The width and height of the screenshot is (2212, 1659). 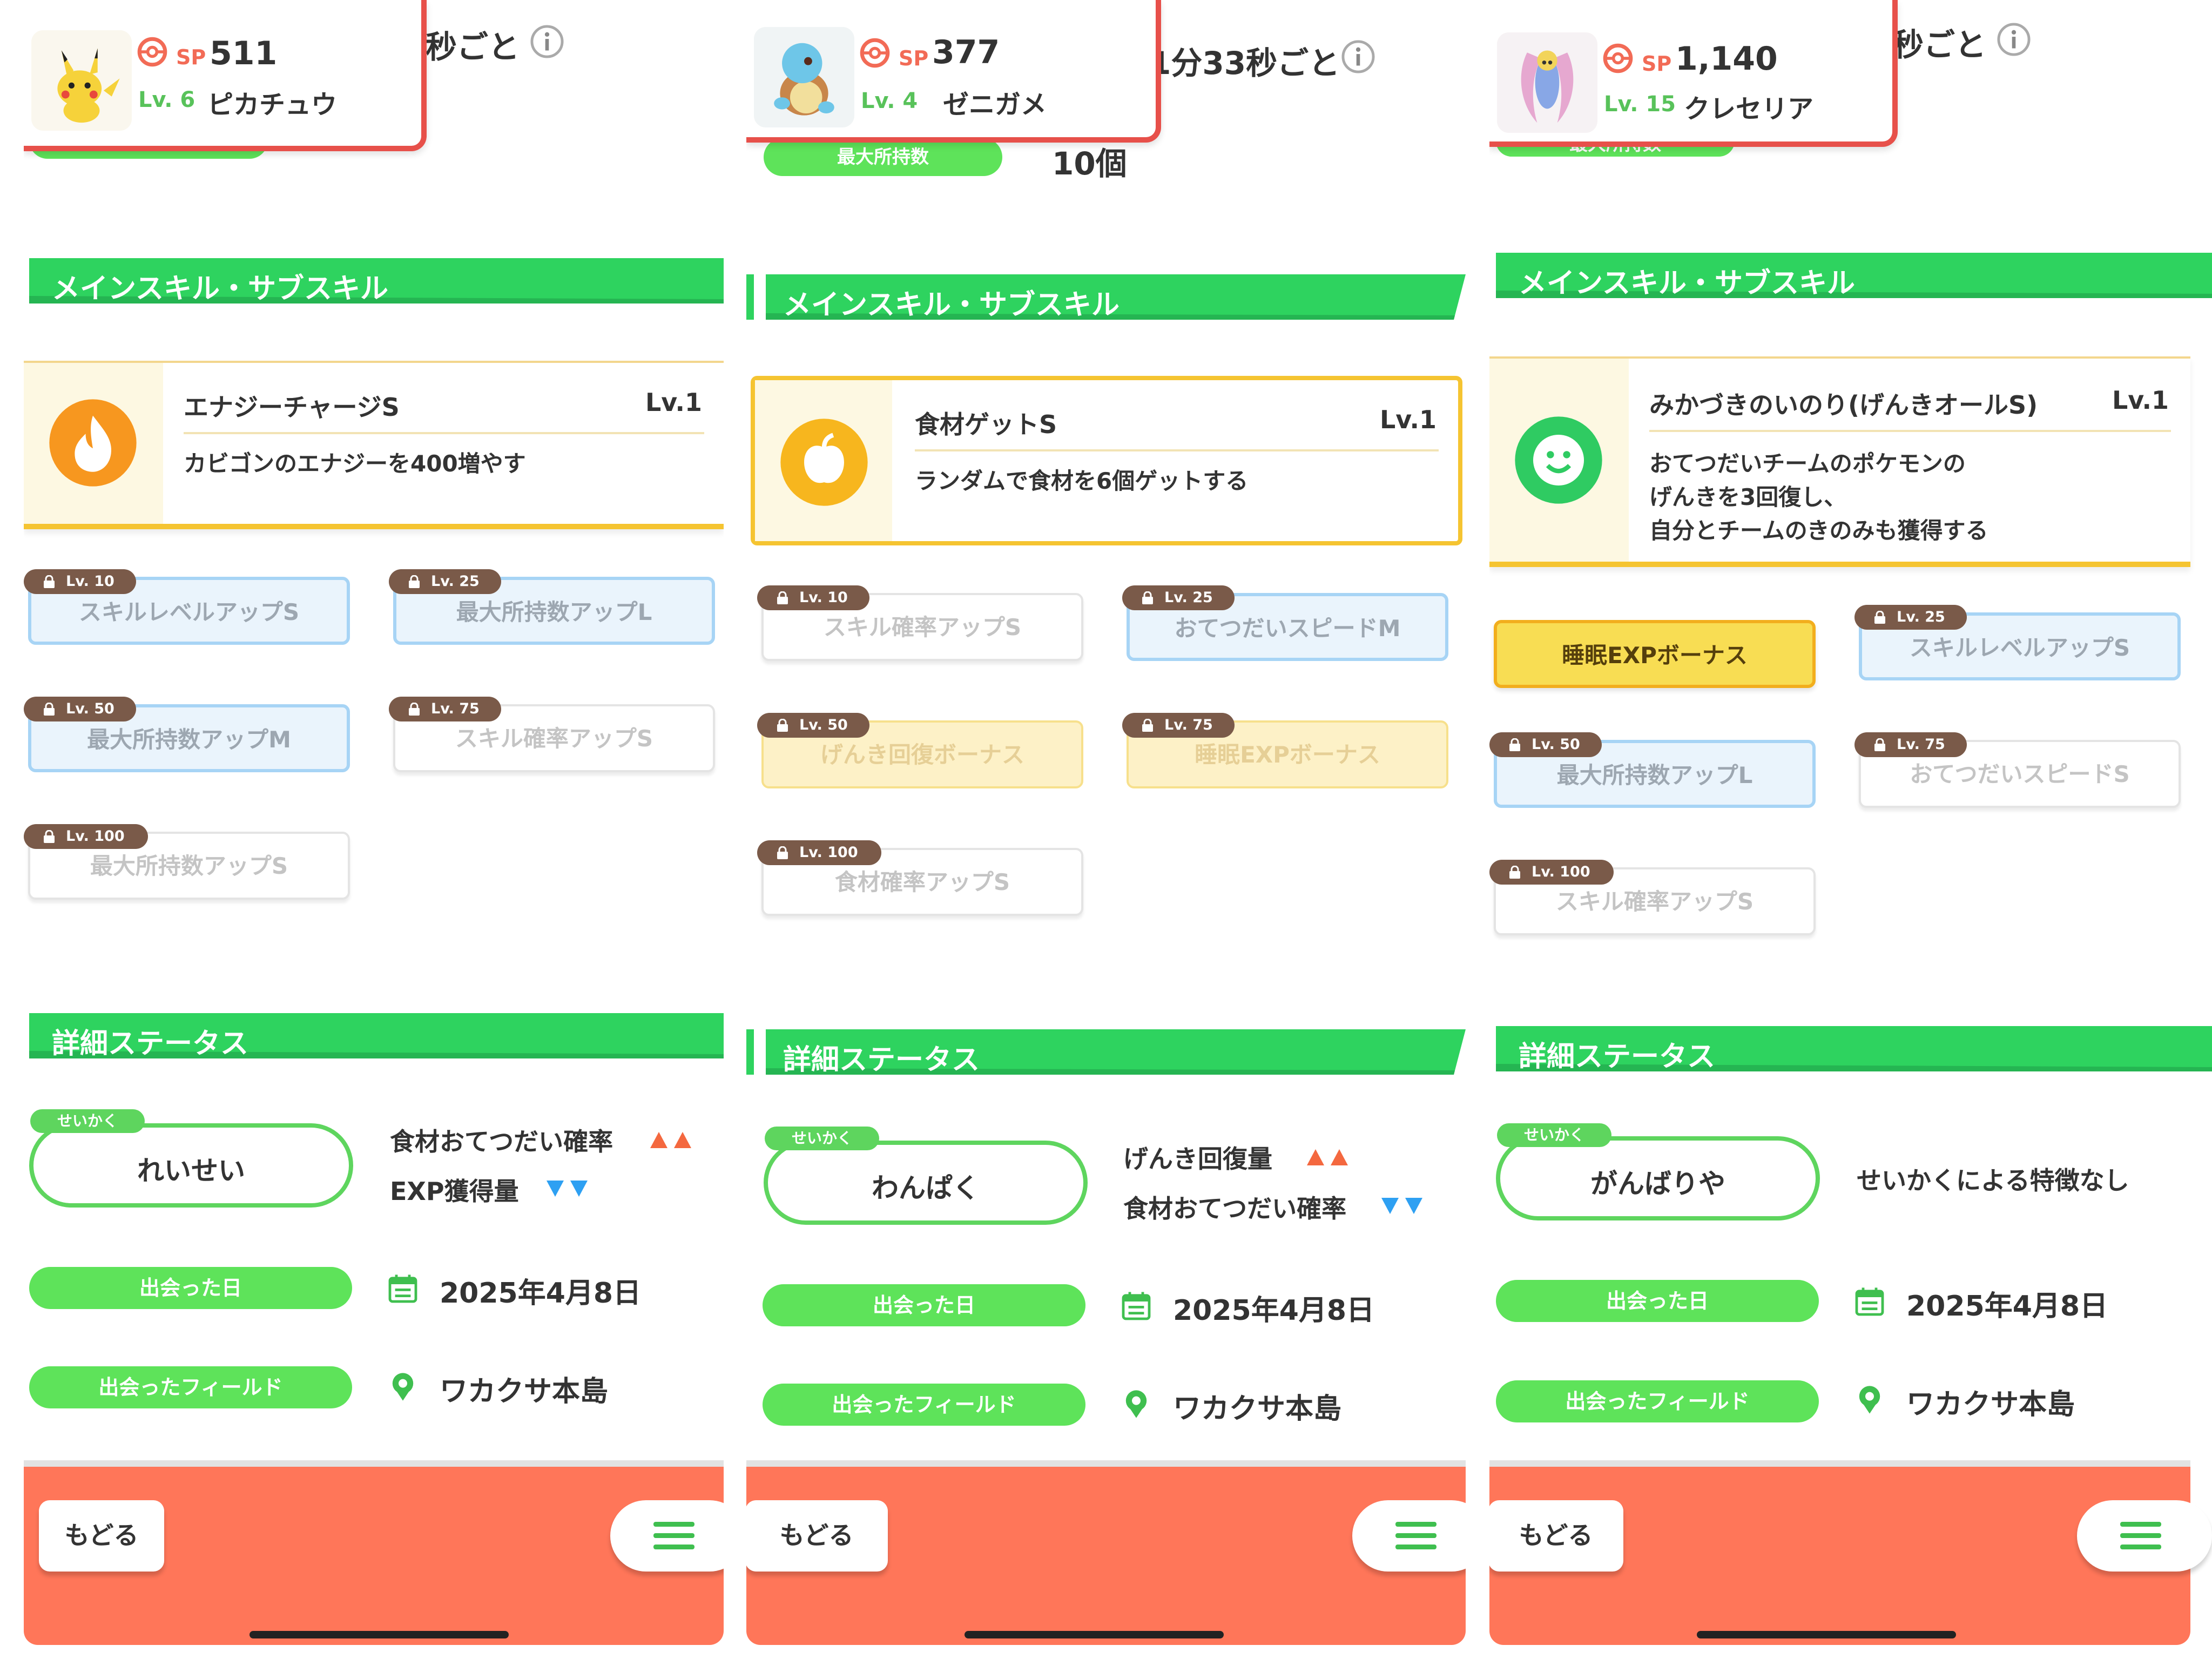 What do you see at coordinates (920, 623) in the screenshot?
I see `subskill-slot: スキル確率アップS Lv. 10` at bounding box center [920, 623].